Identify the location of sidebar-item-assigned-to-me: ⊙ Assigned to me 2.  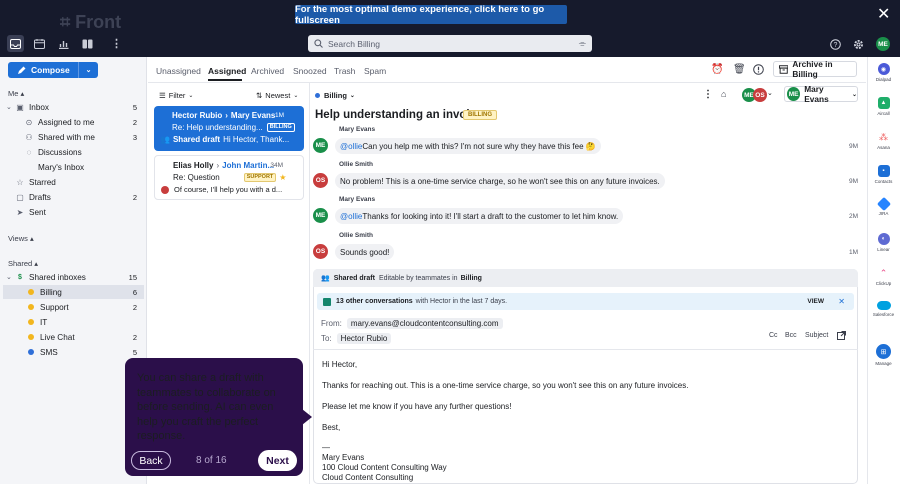
(85, 122).